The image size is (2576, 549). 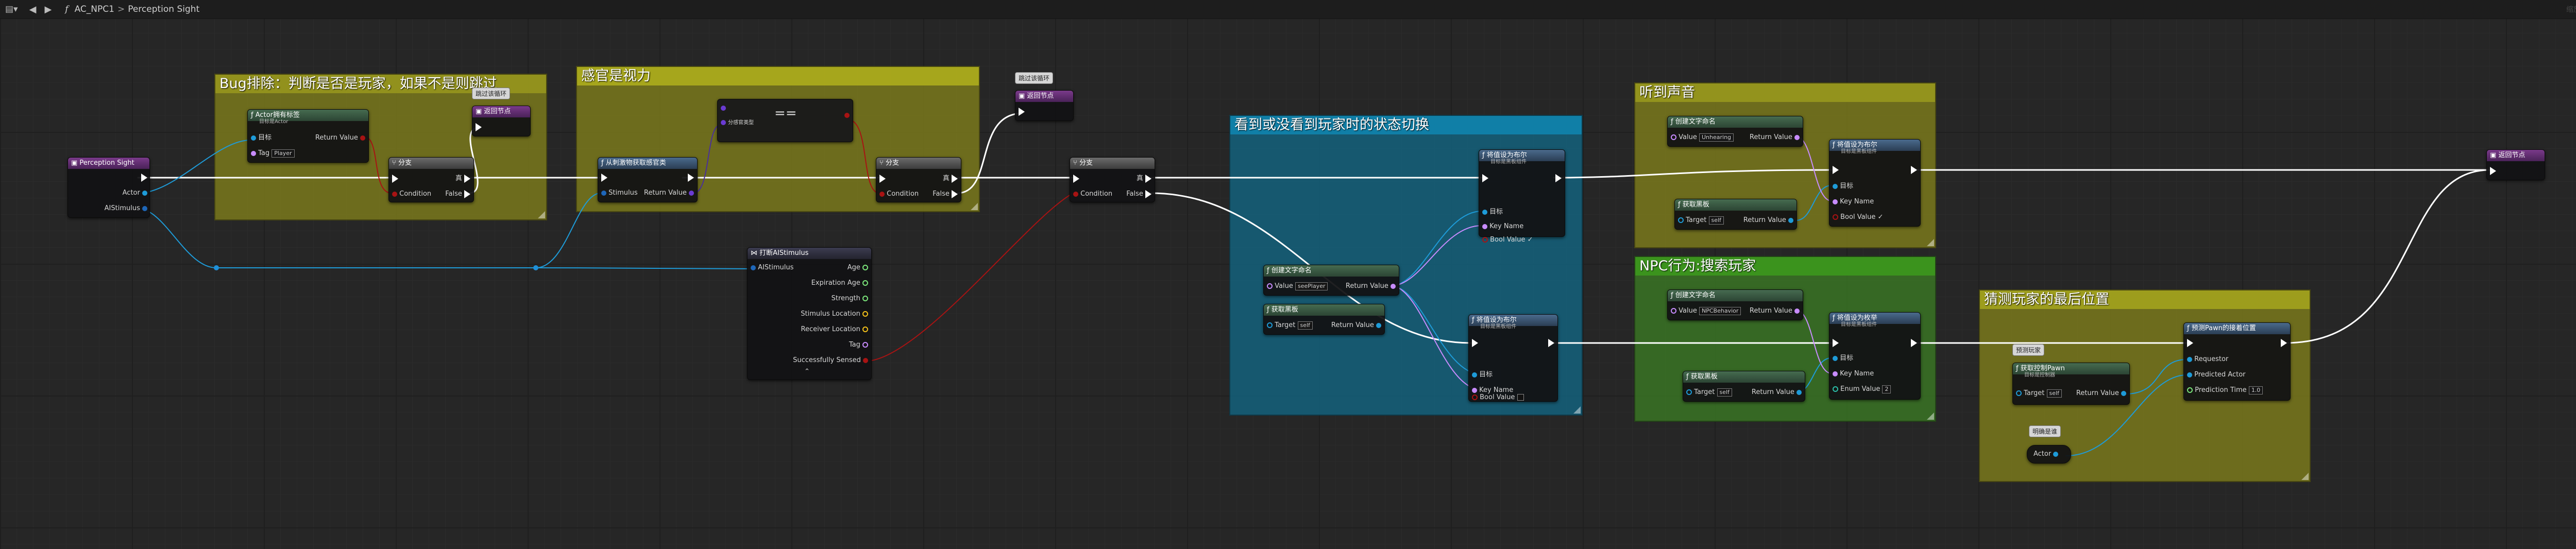 What do you see at coordinates (809, 253) in the screenshot?
I see `node-header: ⋈ 打断AIStimulus` at bounding box center [809, 253].